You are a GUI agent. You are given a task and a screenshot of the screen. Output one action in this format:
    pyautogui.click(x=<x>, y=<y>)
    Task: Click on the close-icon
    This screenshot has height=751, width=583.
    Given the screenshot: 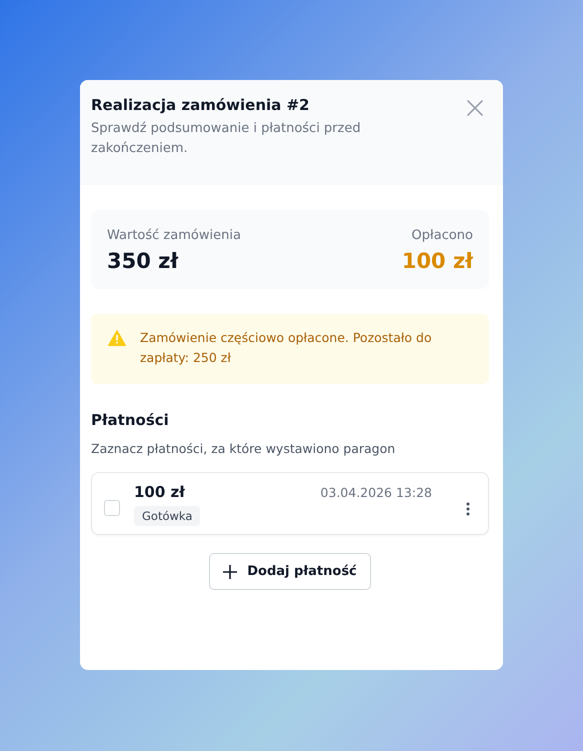 What is the action you would take?
    pyautogui.click(x=475, y=108)
    